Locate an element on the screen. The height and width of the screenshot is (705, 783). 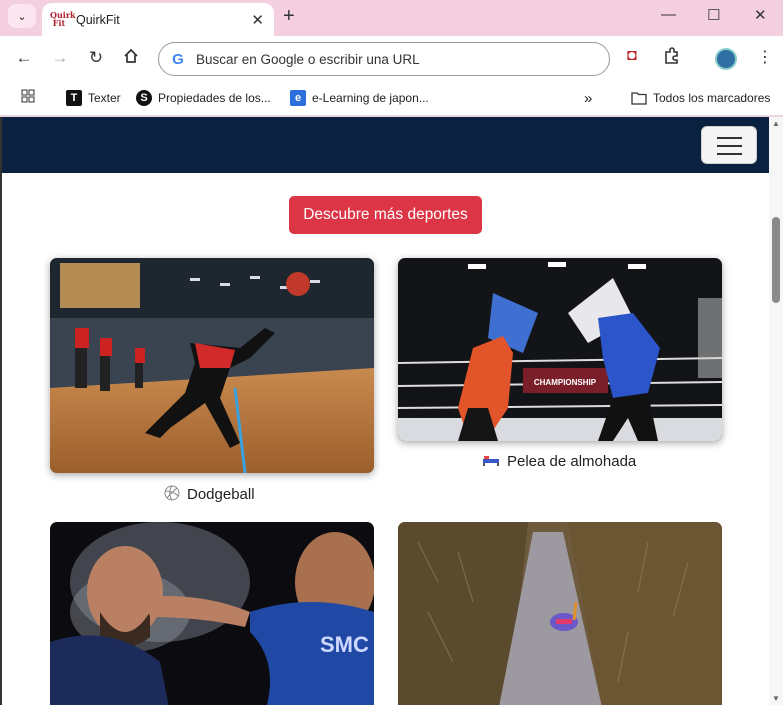
home-icon is located at coordinates (131, 55).